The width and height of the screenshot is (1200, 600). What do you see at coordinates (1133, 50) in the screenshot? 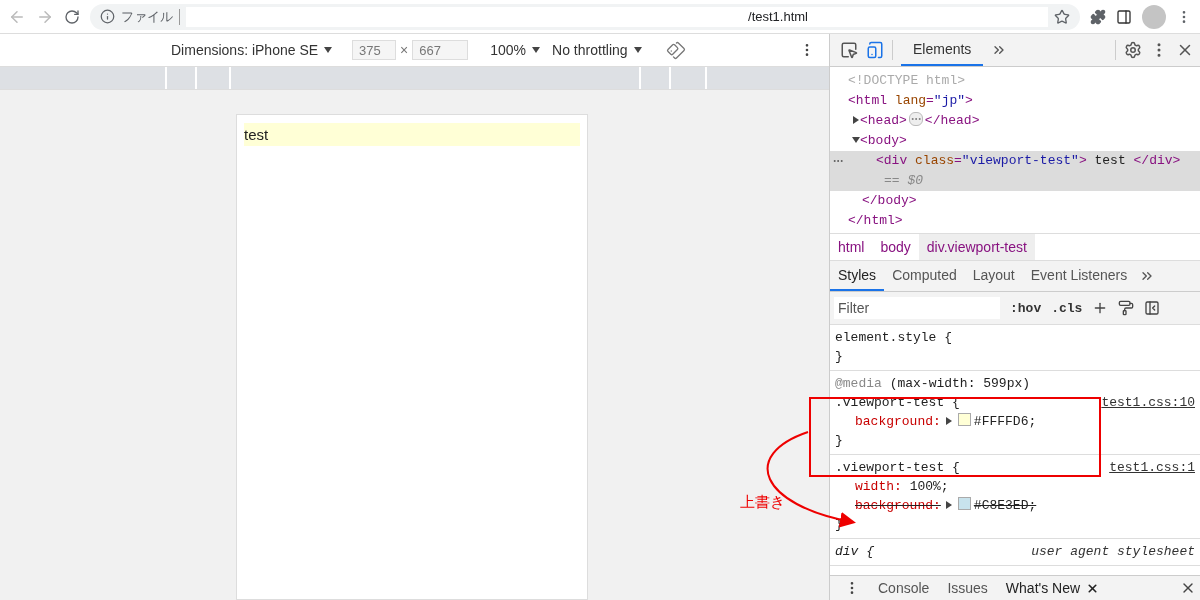
I see `settings-icon` at bounding box center [1133, 50].